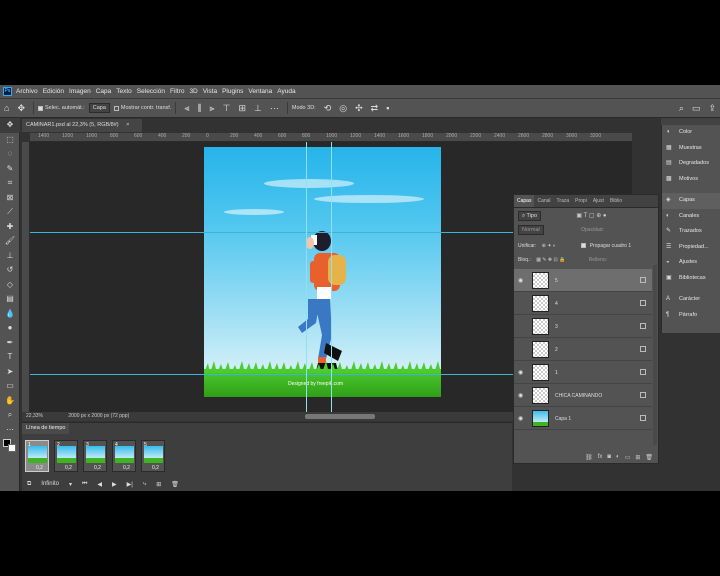 This screenshot has width=720, height=576. Describe the element at coordinates (50, 484) in the screenshot. I see `loop-dropdown: Infinito` at that location.